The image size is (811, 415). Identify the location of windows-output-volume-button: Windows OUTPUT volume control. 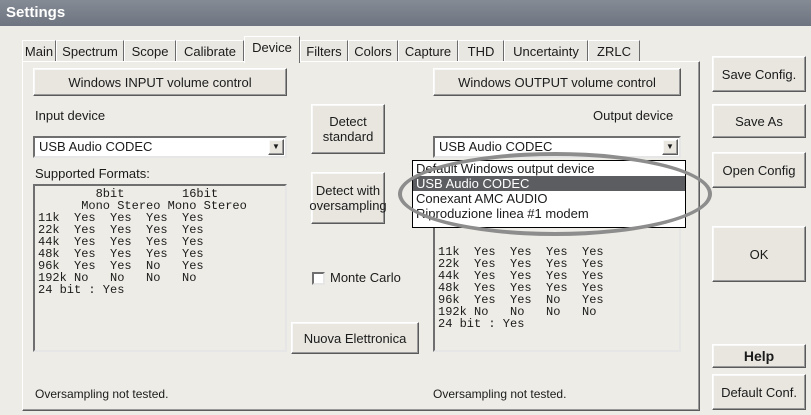
(557, 82).